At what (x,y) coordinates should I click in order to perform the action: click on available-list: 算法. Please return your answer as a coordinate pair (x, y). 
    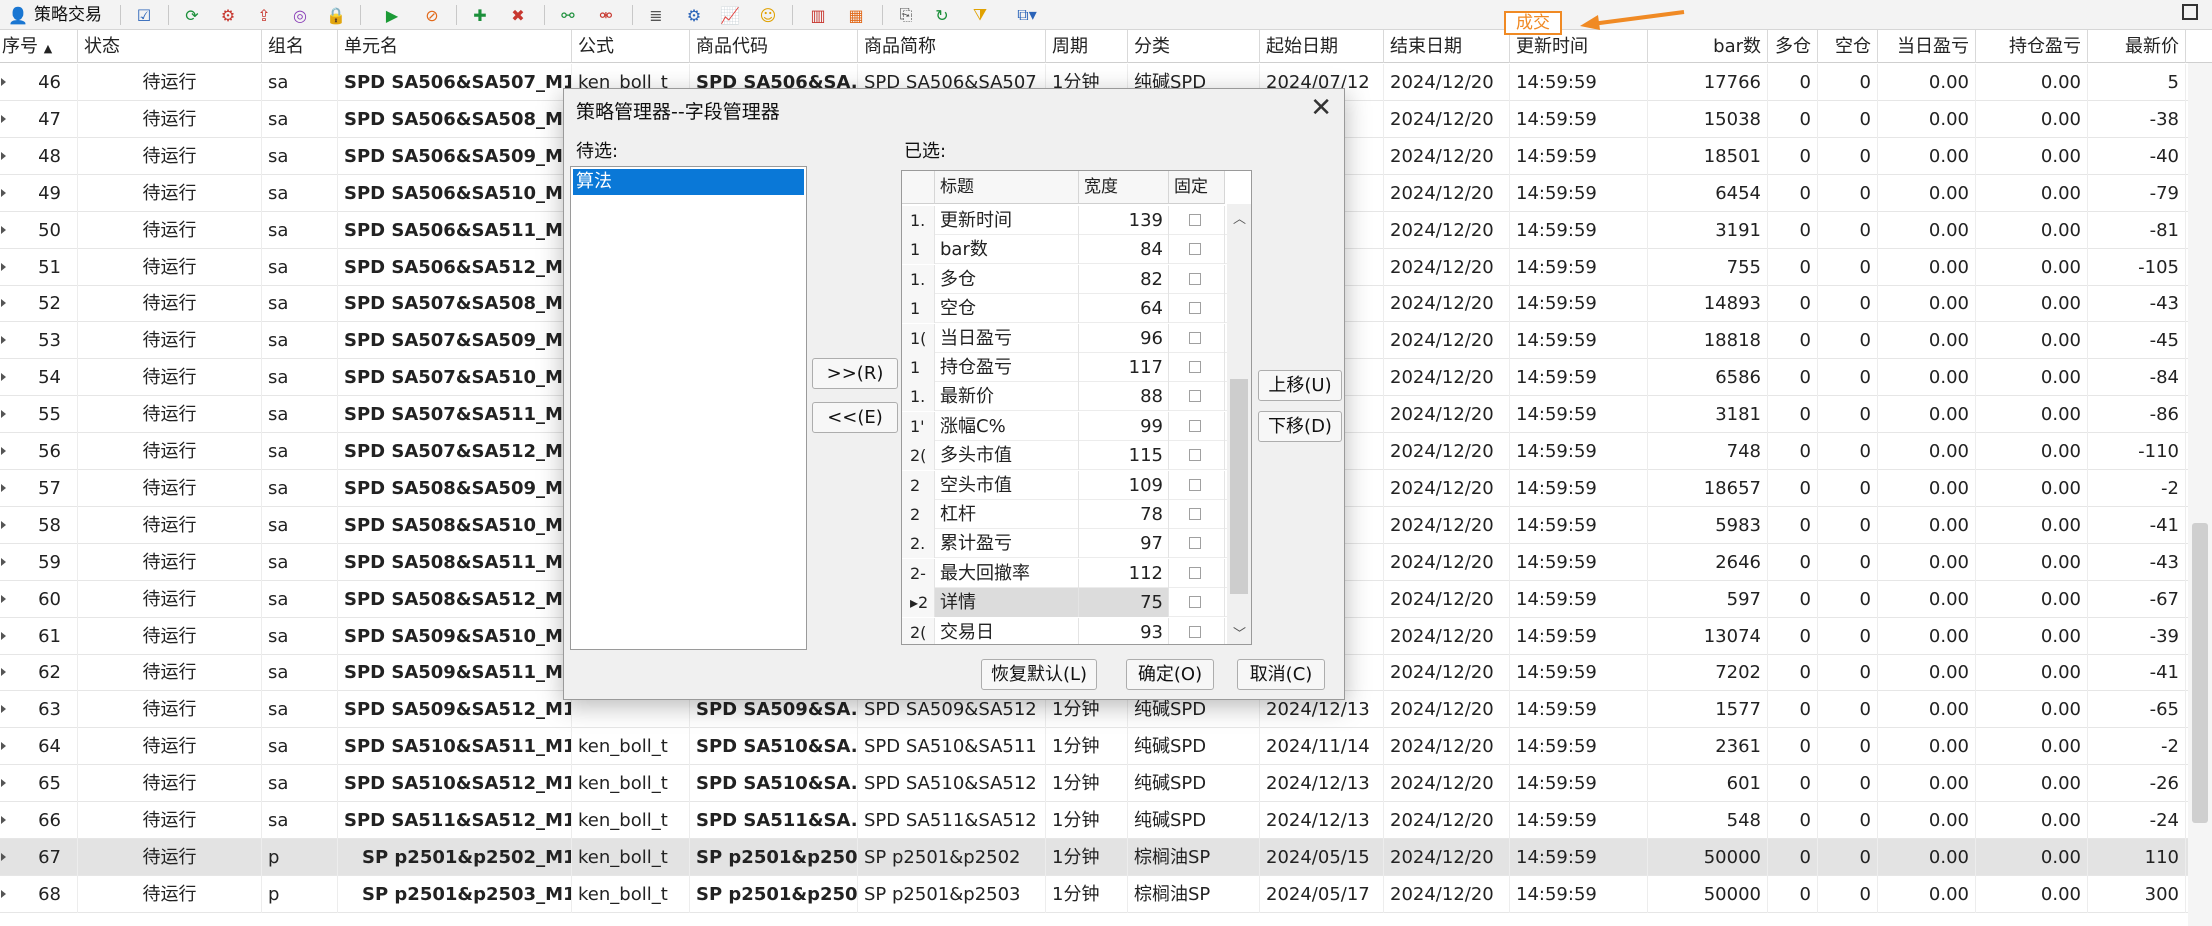
    Looking at the image, I should click on (688, 408).